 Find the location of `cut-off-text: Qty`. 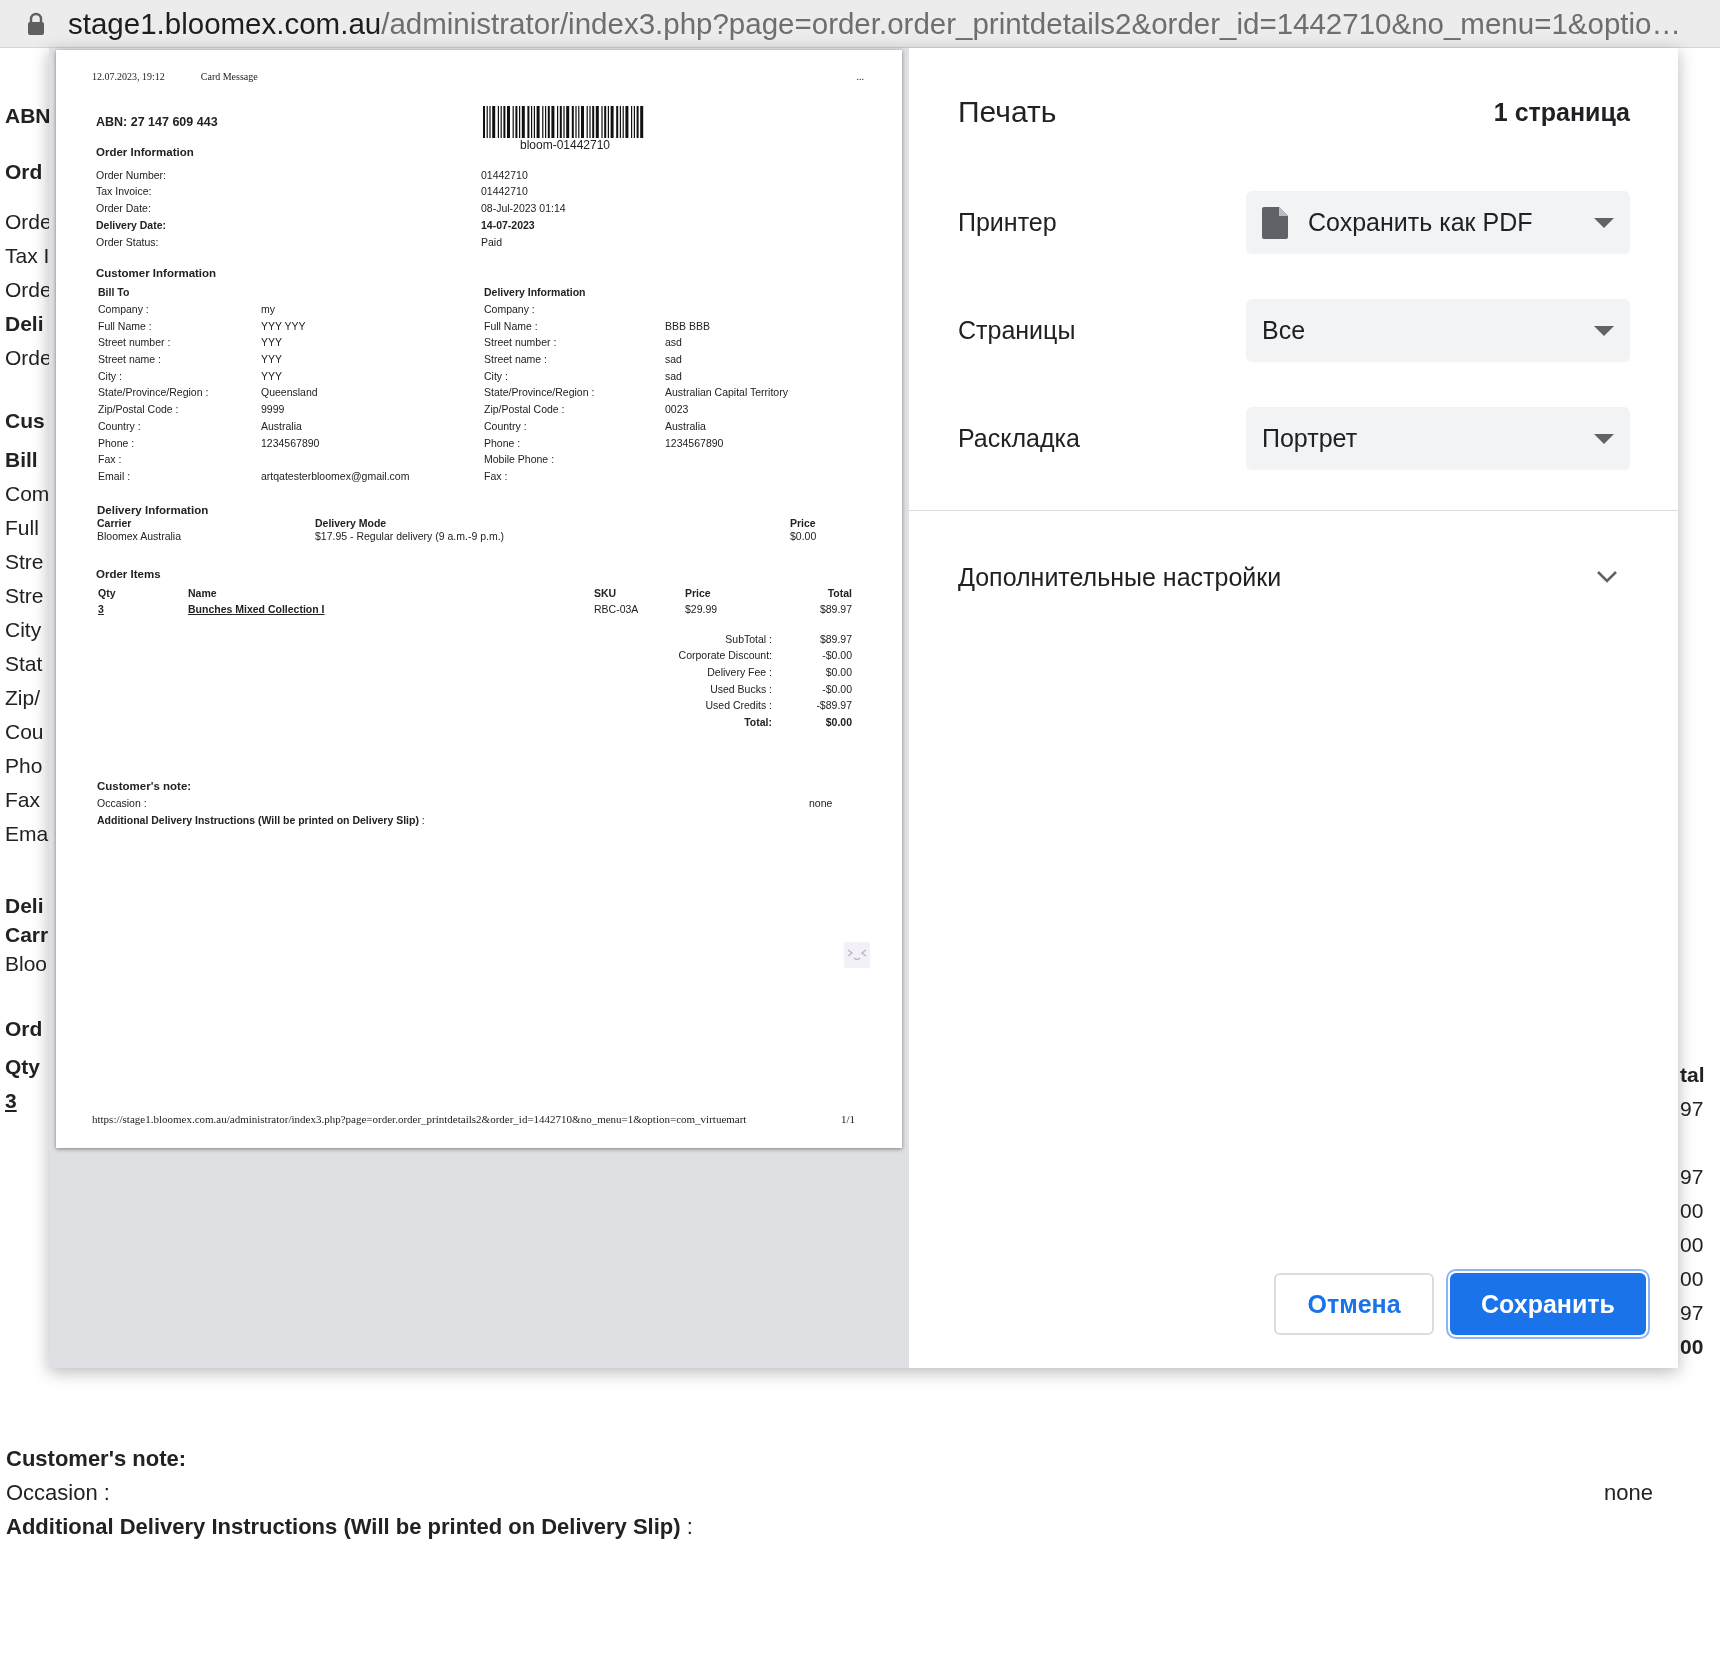

cut-off-text: Qty is located at coordinates (23, 1067).